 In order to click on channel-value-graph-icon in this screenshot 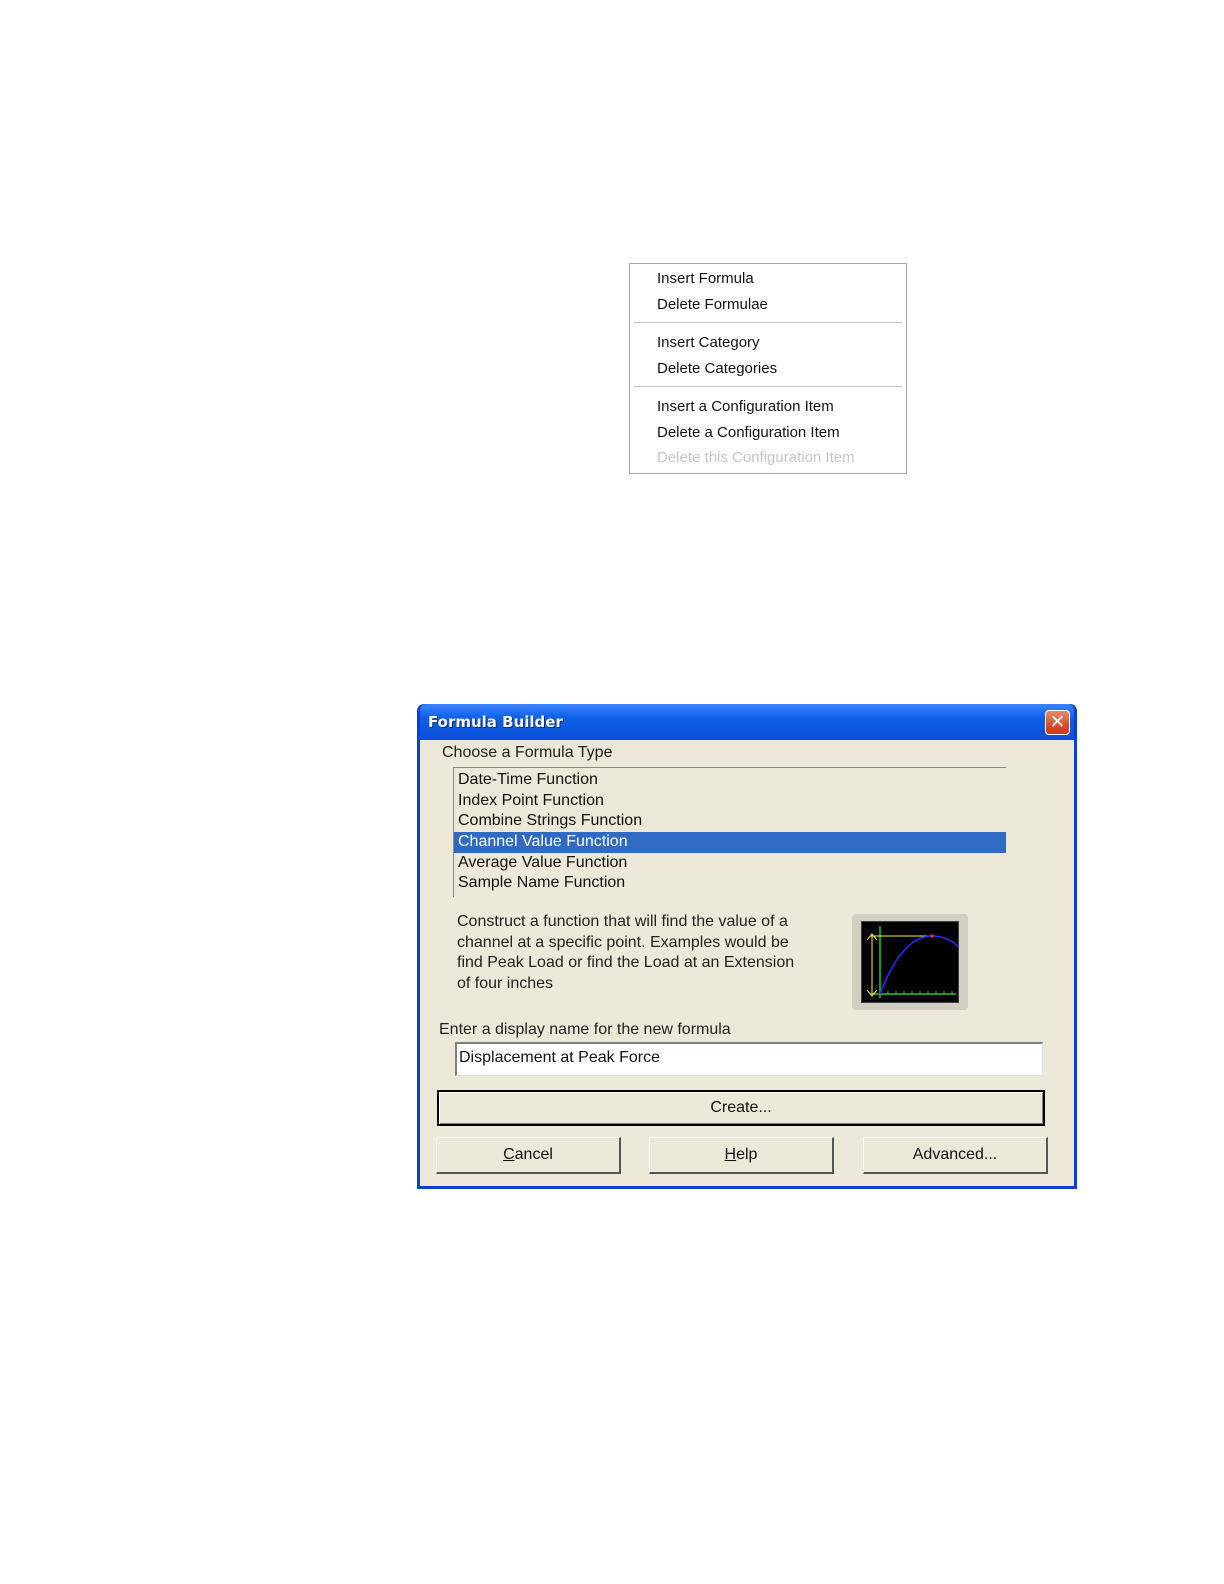, I will do `click(910, 962)`.